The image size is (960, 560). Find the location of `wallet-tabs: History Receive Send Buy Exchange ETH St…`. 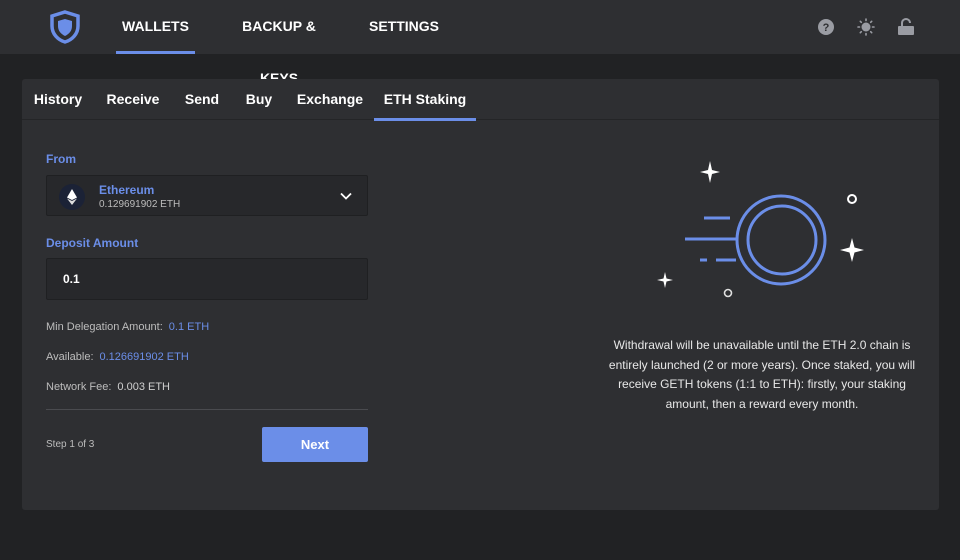

wallet-tabs: History Receive Send Buy Exchange ETH St… is located at coordinates (480, 100).